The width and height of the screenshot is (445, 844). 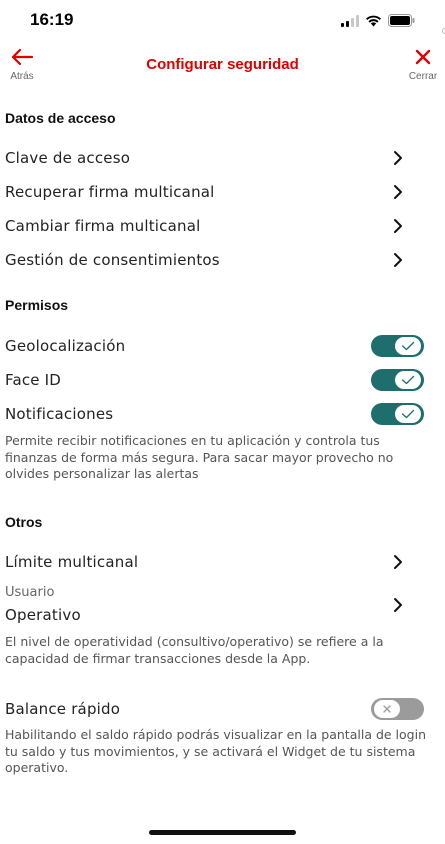 What do you see at coordinates (52, 19) in the screenshot?
I see `status-time: 16:19` at bounding box center [52, 19].